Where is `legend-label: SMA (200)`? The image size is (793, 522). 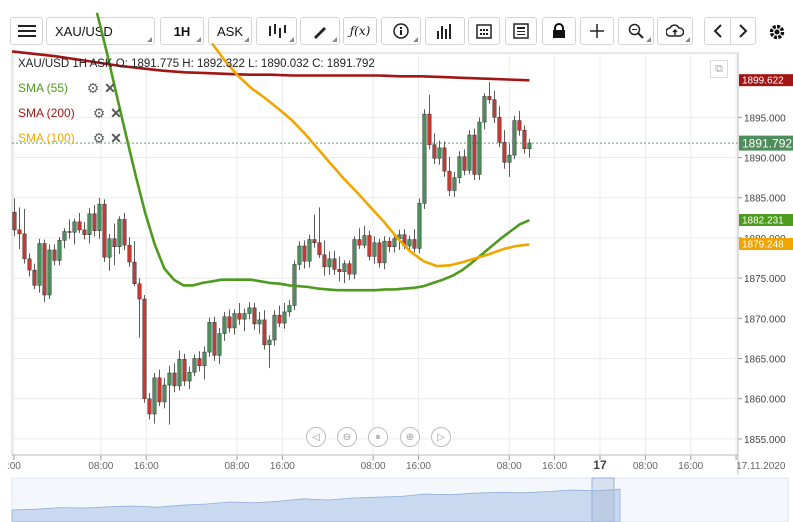 legend-label: SMA (200) is located at coordinates (46, 113).